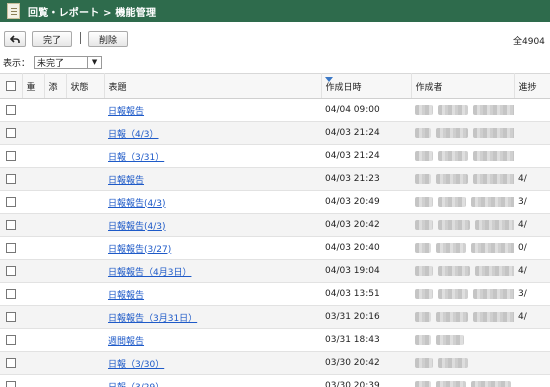  Describe the element at coordinates (33, 86) in the screenshot. I see `col-priority: 重` at that location.